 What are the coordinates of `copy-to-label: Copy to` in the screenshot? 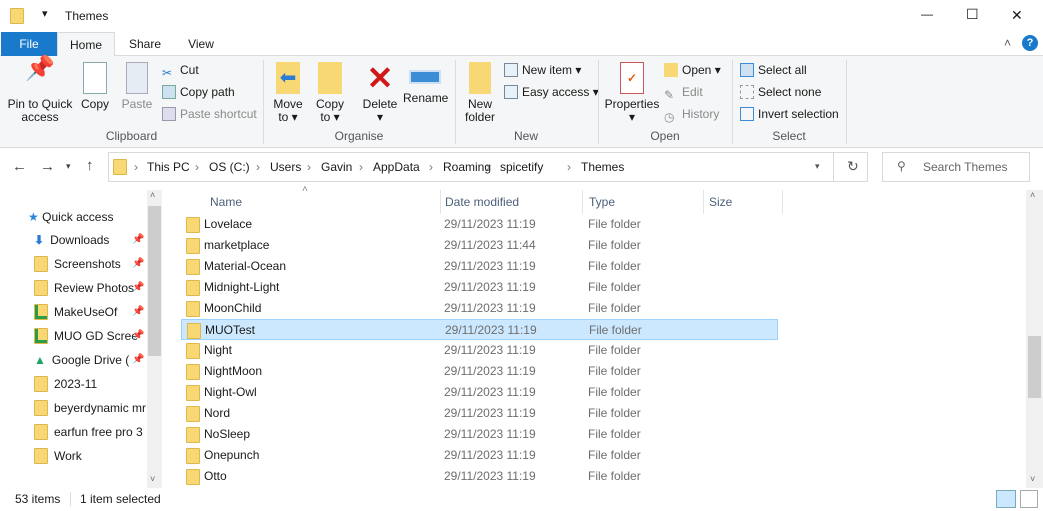 It's located at (329, 110).